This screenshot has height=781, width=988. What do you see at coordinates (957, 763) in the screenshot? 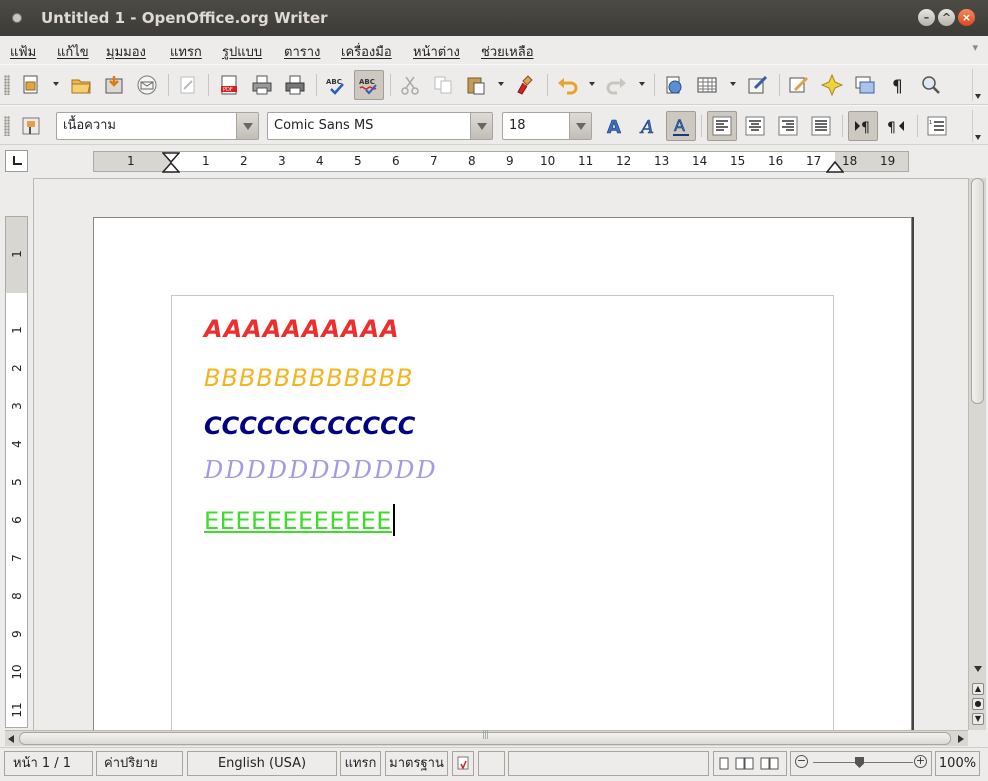
I see `zoom-percent: 100%` at bounding box center [957, 763].